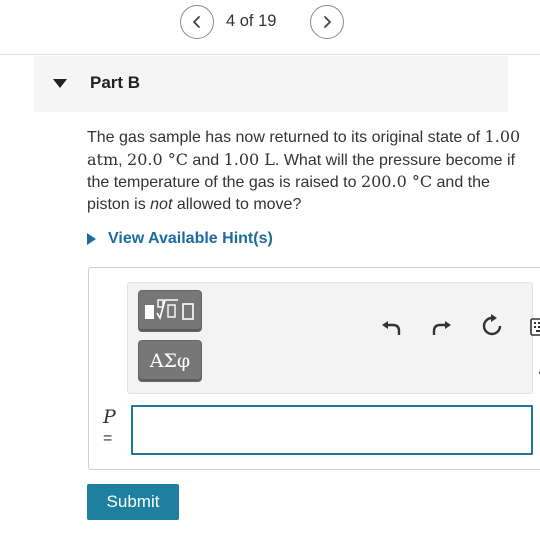  What do you see at coordinates (396, 181) in the screenshot?
I see `new-temperature-value: 200.0 °C` at bounding box center [396, 181].